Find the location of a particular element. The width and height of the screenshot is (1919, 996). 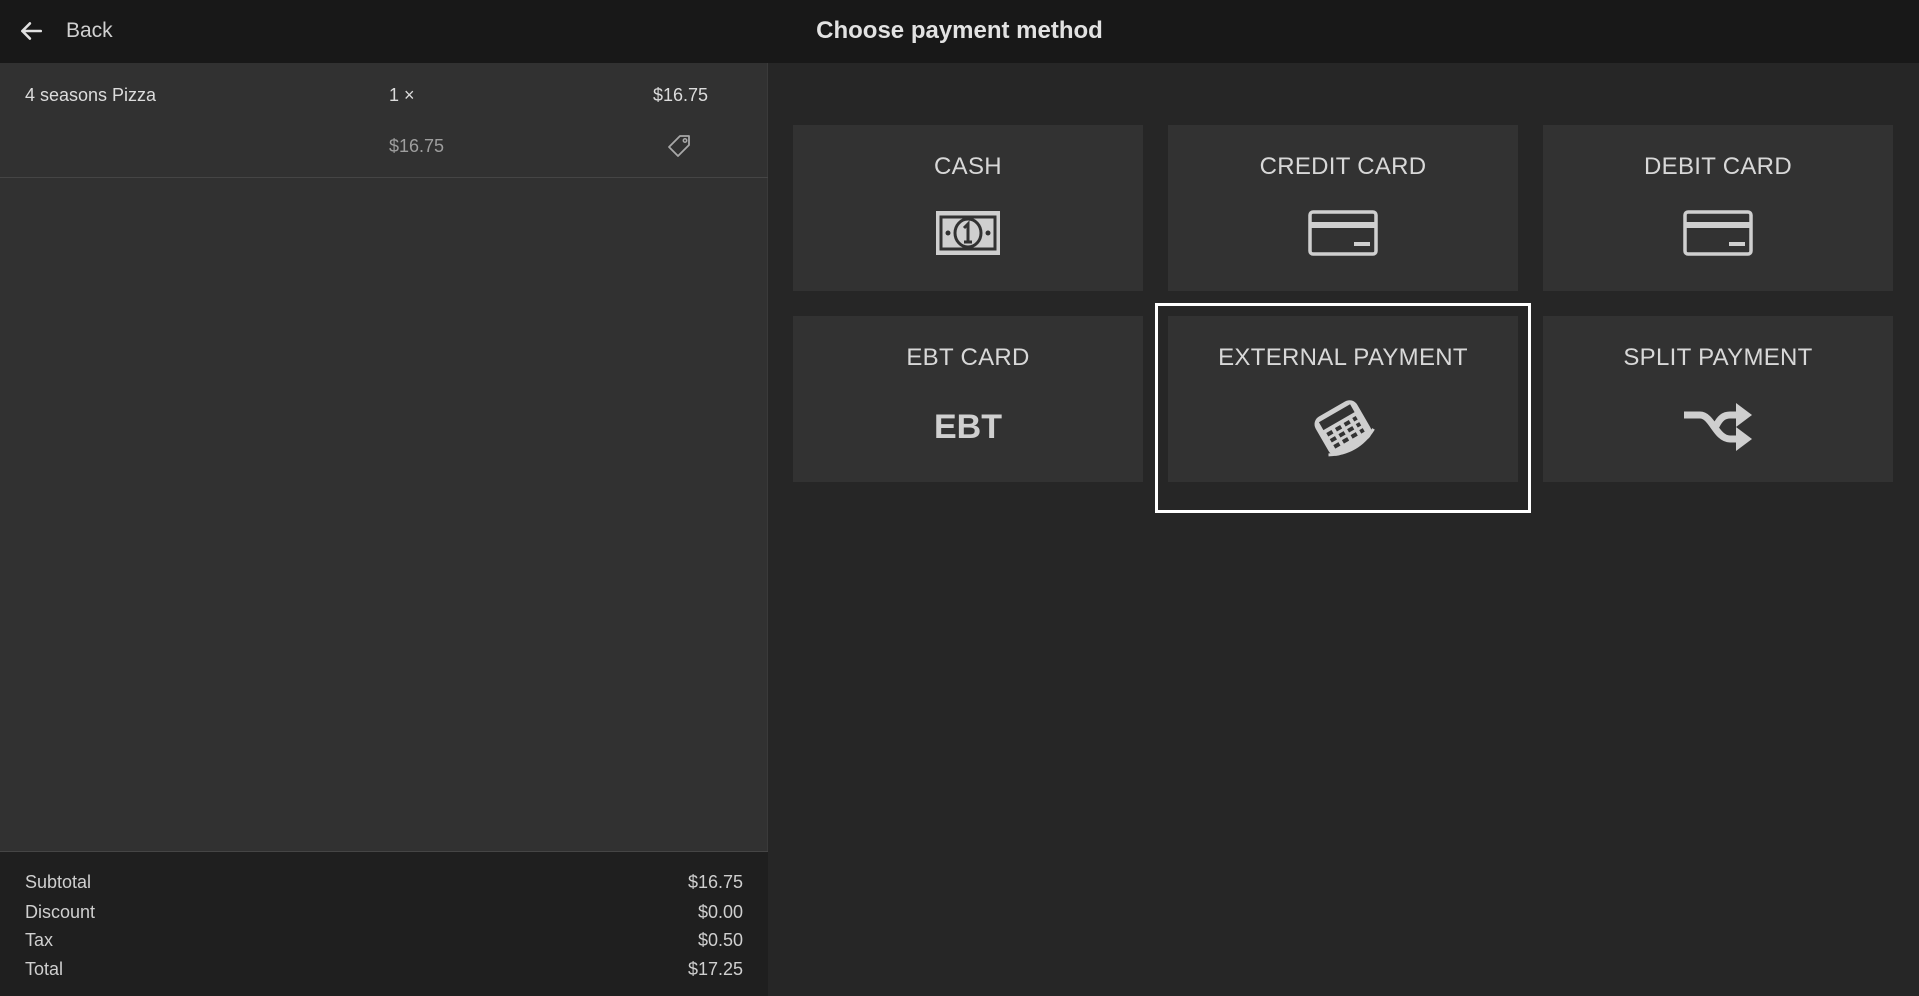

ebt-card-label: EBT CARD is located at coordinates (968, 357).